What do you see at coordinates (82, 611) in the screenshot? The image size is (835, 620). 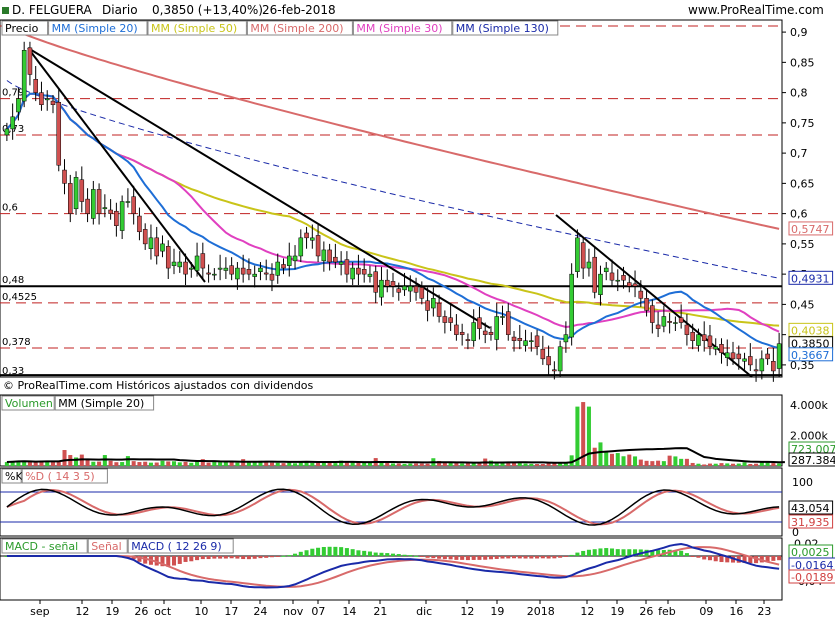 I see `x-tick-label-1: 12` at bounding box center [82, 611].